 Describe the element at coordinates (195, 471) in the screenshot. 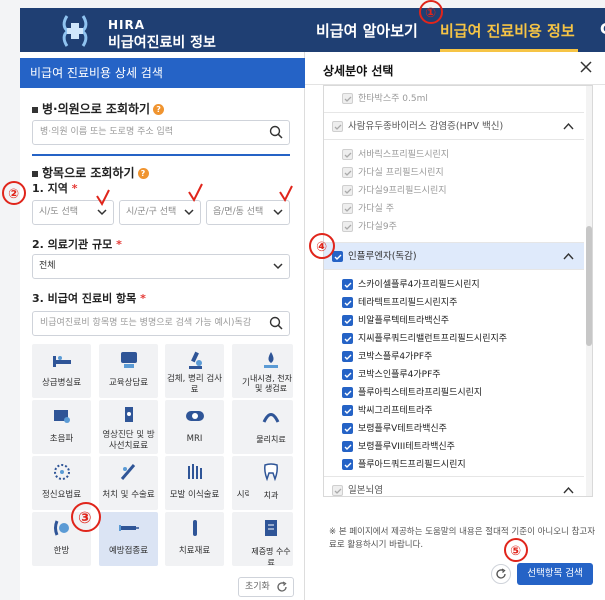

I see `hair-transplant-icon` at that location.